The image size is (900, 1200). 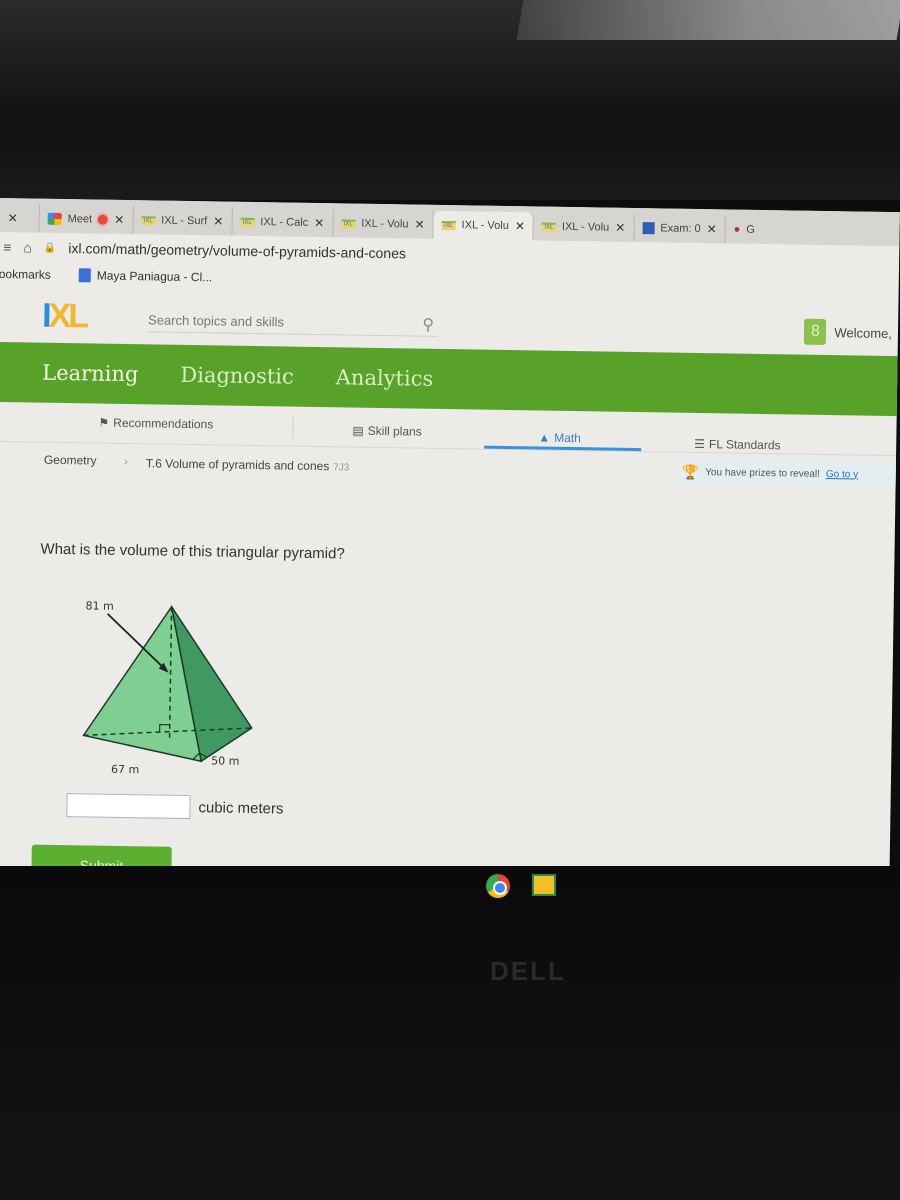 I want to click on tab-partial: ✕, so click(x=20, y=218).